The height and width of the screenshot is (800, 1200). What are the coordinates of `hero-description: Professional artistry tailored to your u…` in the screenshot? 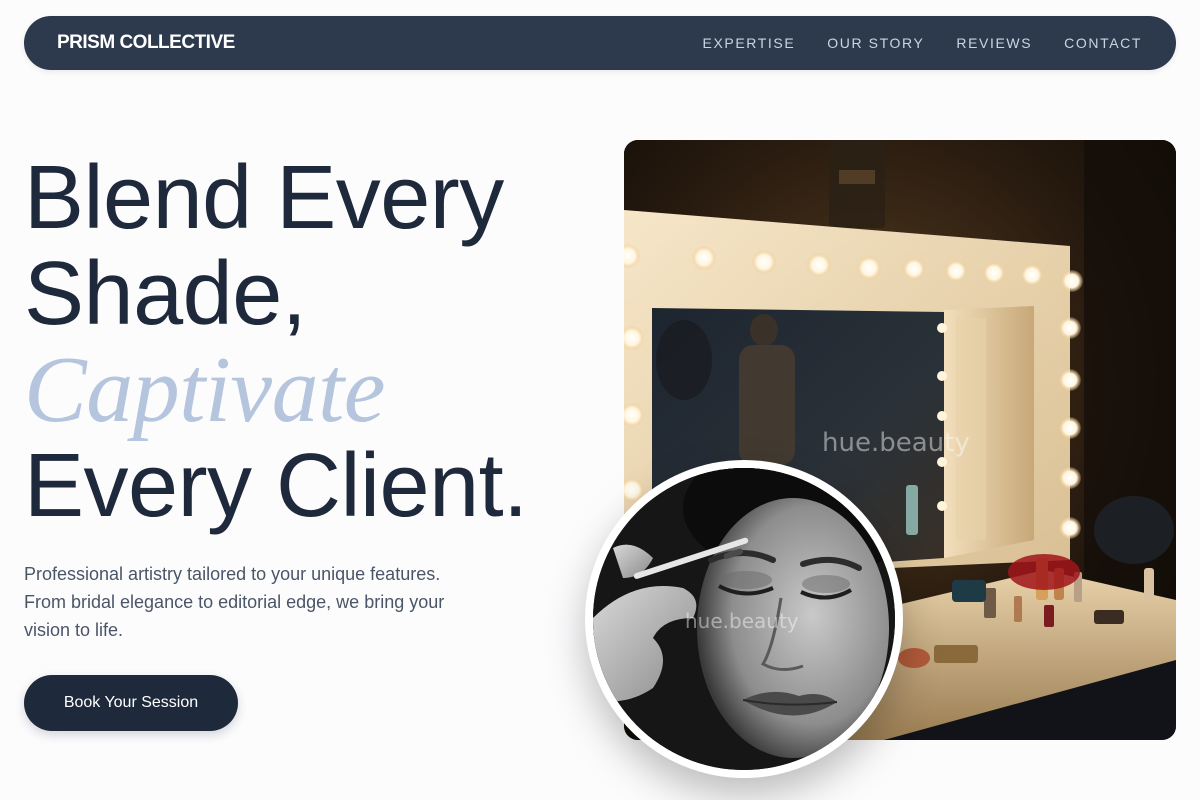 It's located at (234, 602).